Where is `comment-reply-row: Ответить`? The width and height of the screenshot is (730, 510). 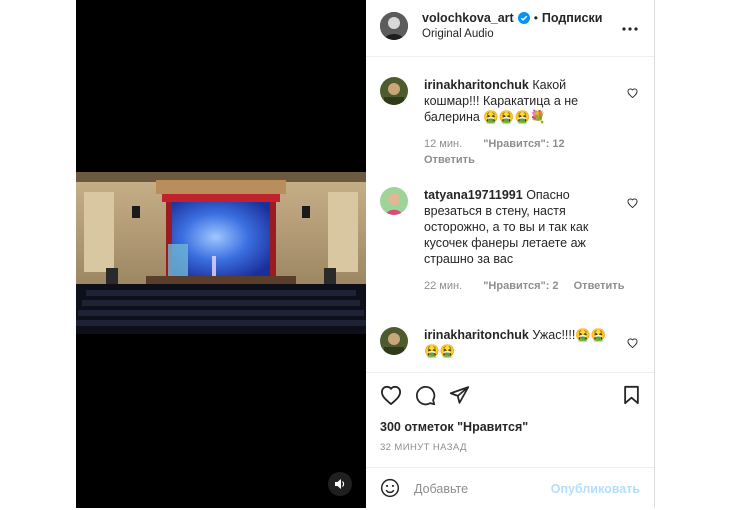 comment-reply-row: Ответить is located at coordinates (449, 160).